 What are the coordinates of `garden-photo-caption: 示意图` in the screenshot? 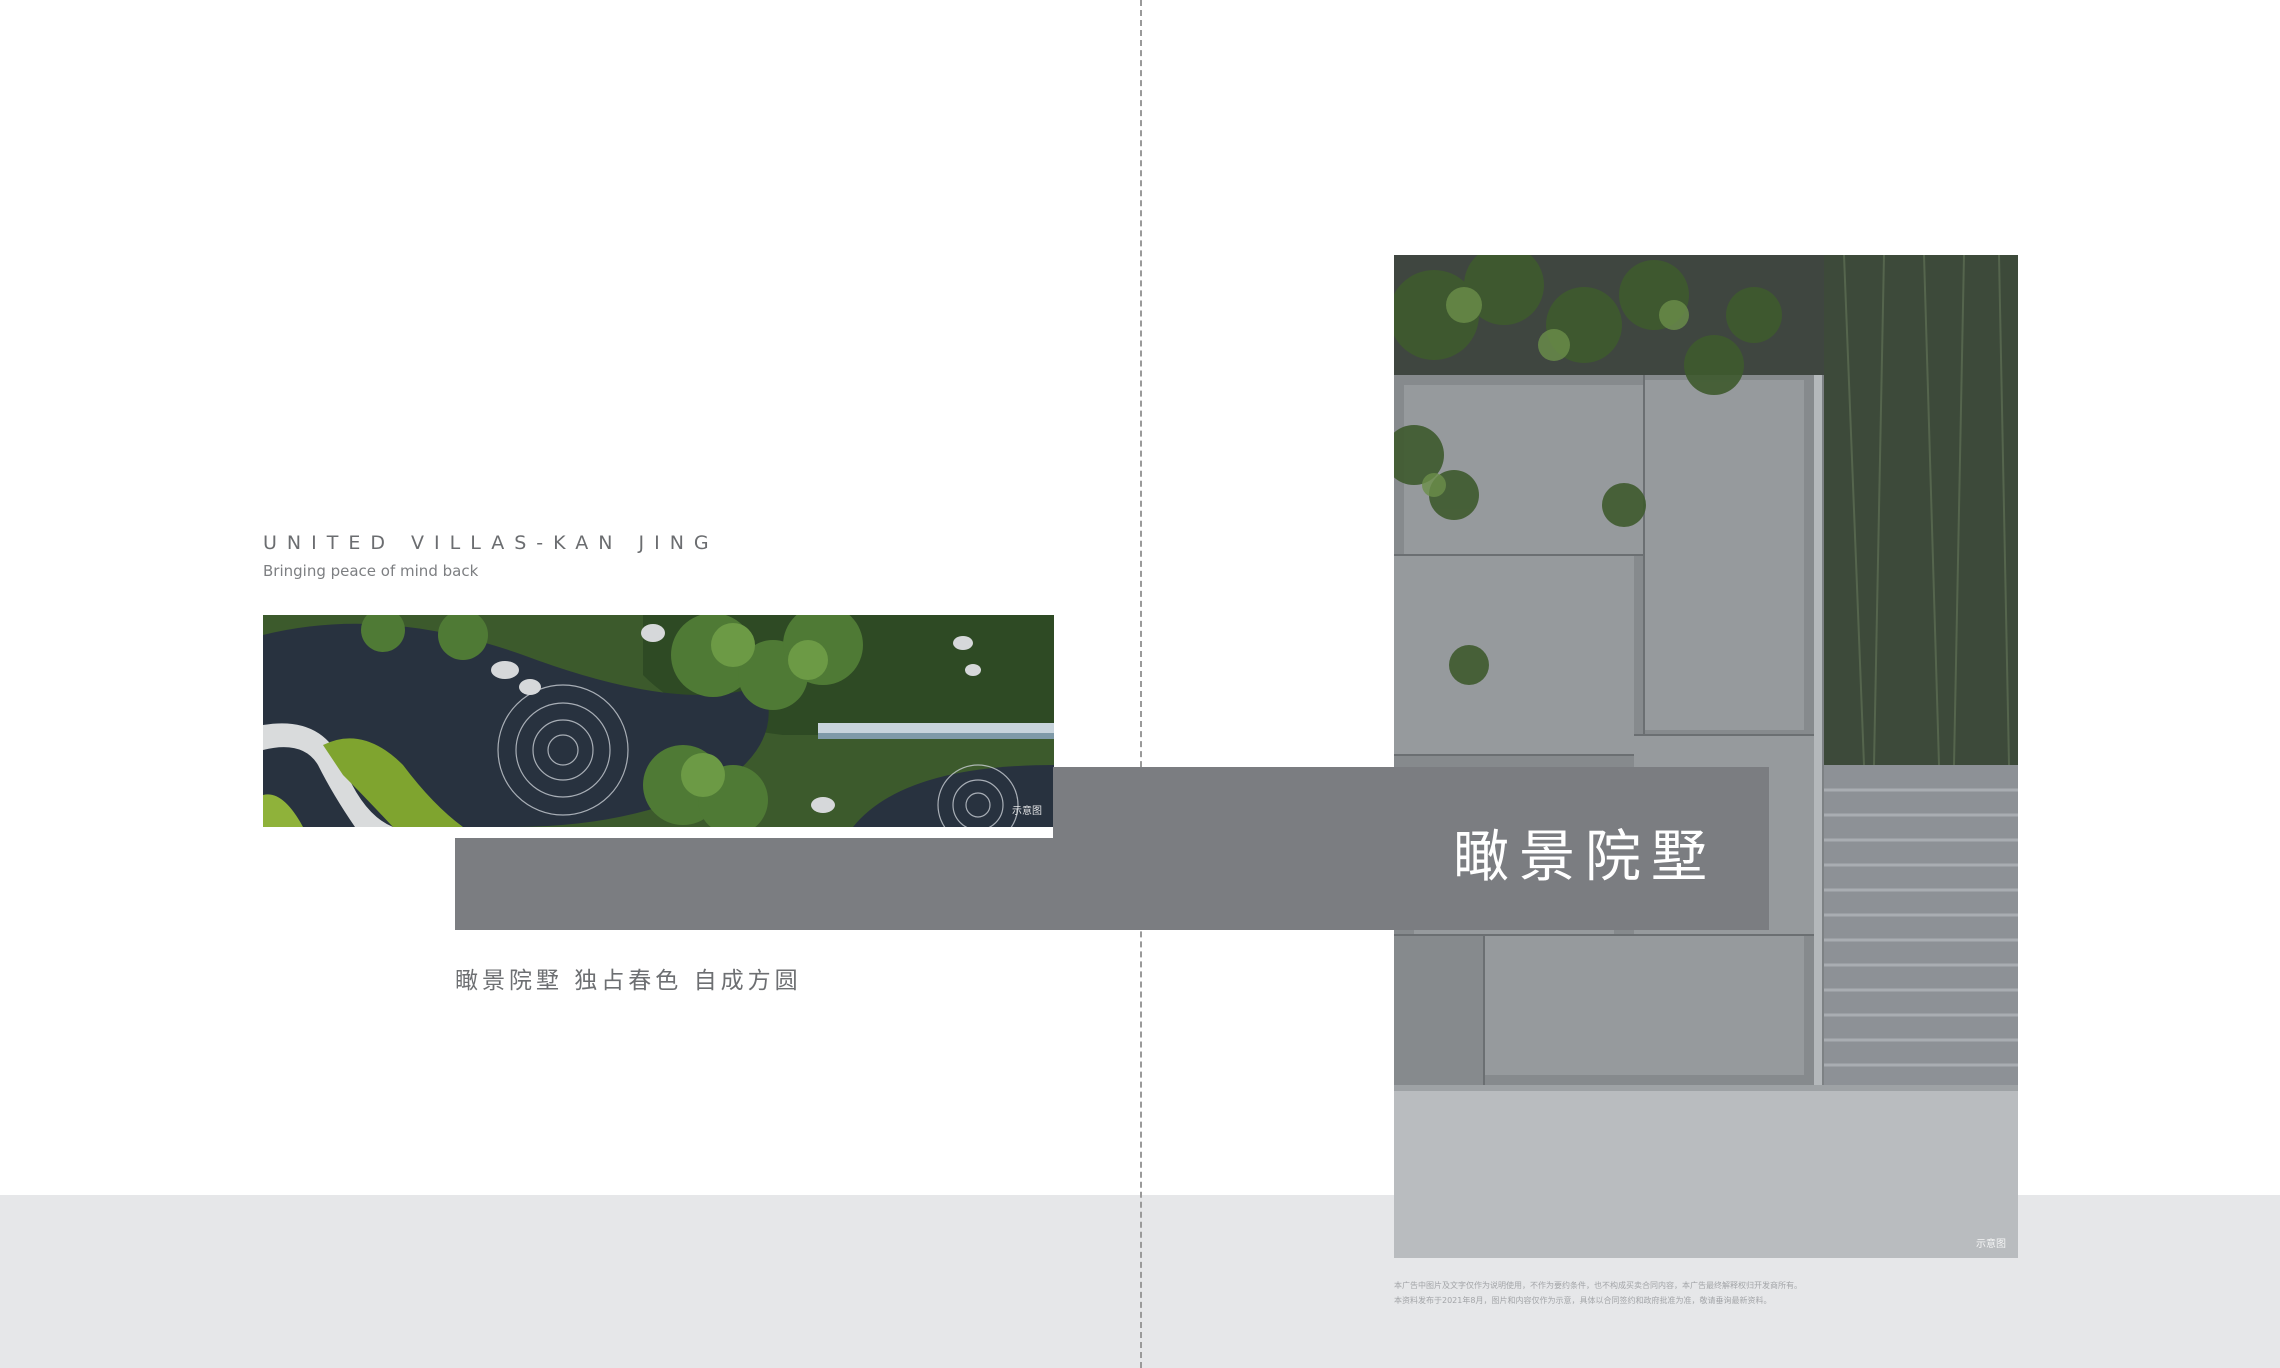 It's located at (1027, 811).